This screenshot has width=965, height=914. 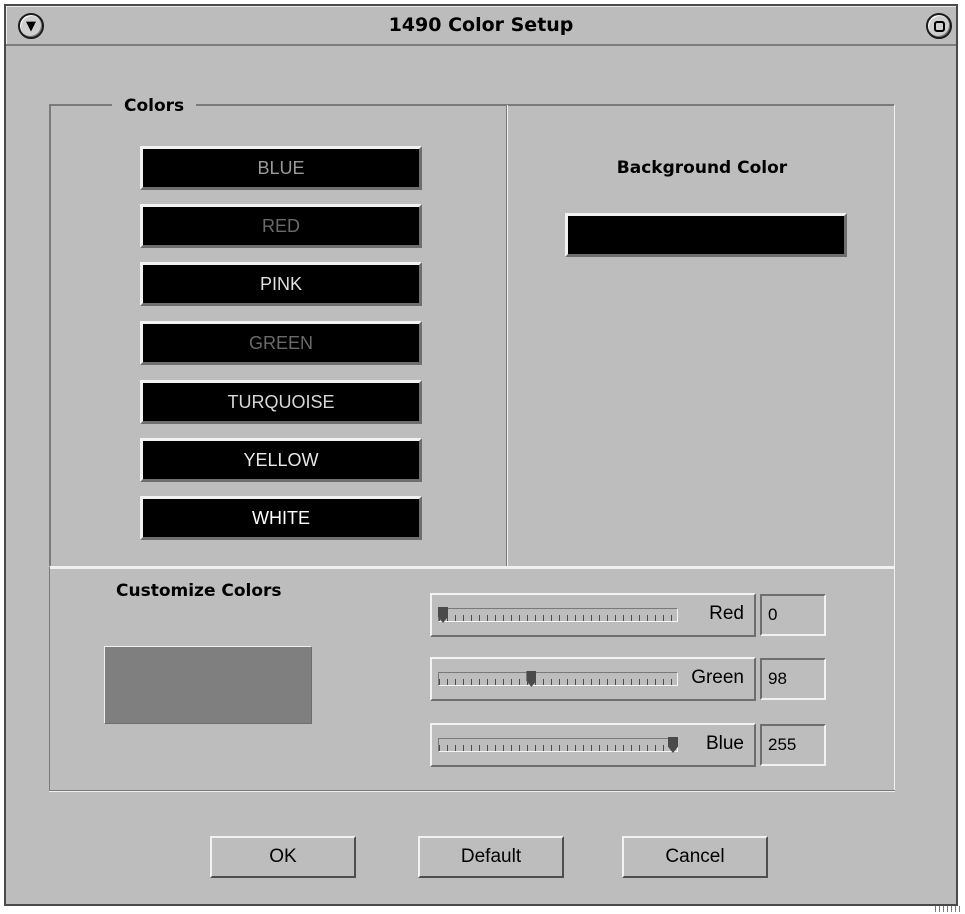 I want to click on customize-bottom-border, so click(x=472, y=791).